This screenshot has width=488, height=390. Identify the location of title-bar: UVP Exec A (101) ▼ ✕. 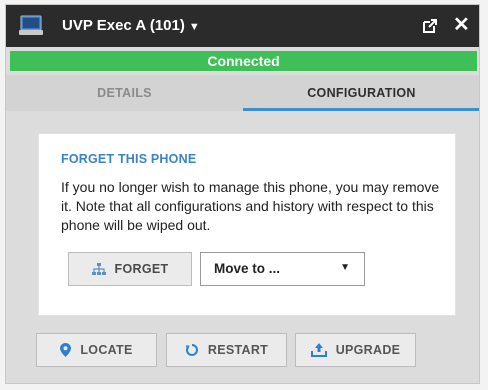
(242, 26).